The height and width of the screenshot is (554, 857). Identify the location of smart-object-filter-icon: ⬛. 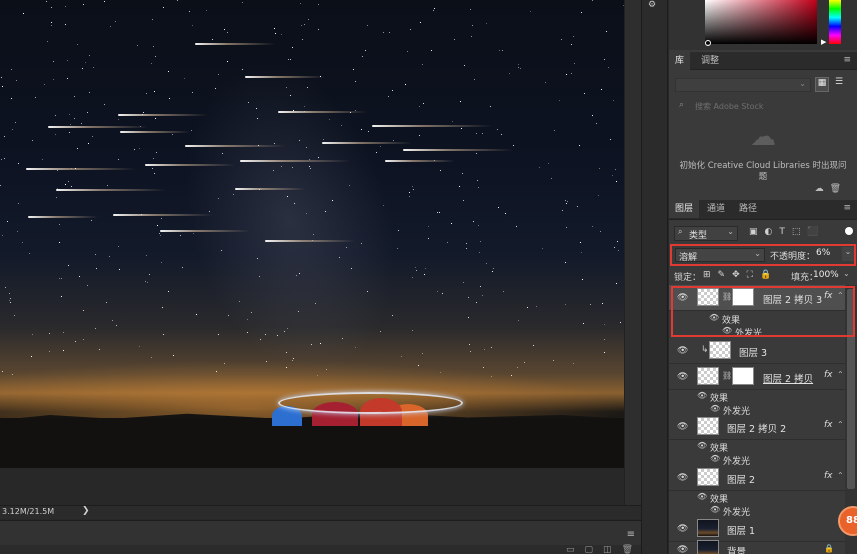
(812, 232).